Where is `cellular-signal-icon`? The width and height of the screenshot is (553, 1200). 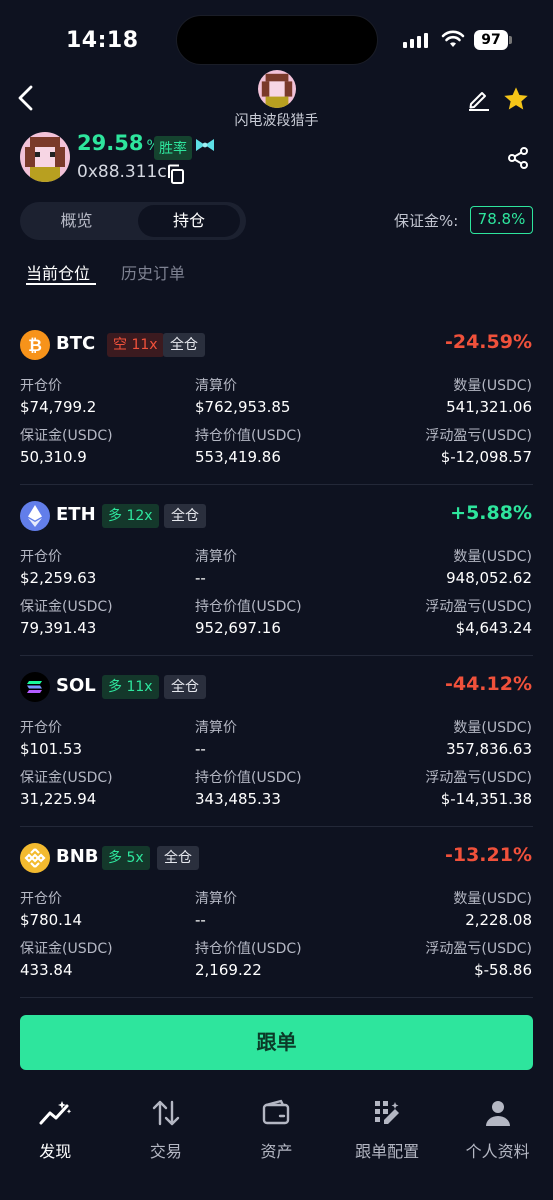
cellular-signal-icon is located at coordinates (415, 40).